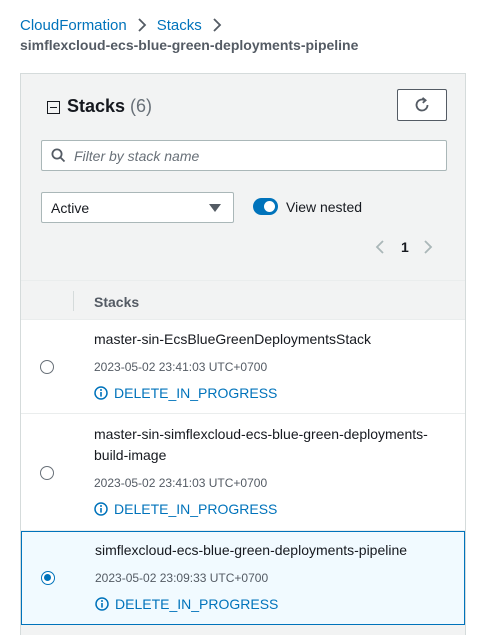 The width and height of the screenshot is (482, 635). I want to click on panel-header: Stacks (6), so click(99, 106).